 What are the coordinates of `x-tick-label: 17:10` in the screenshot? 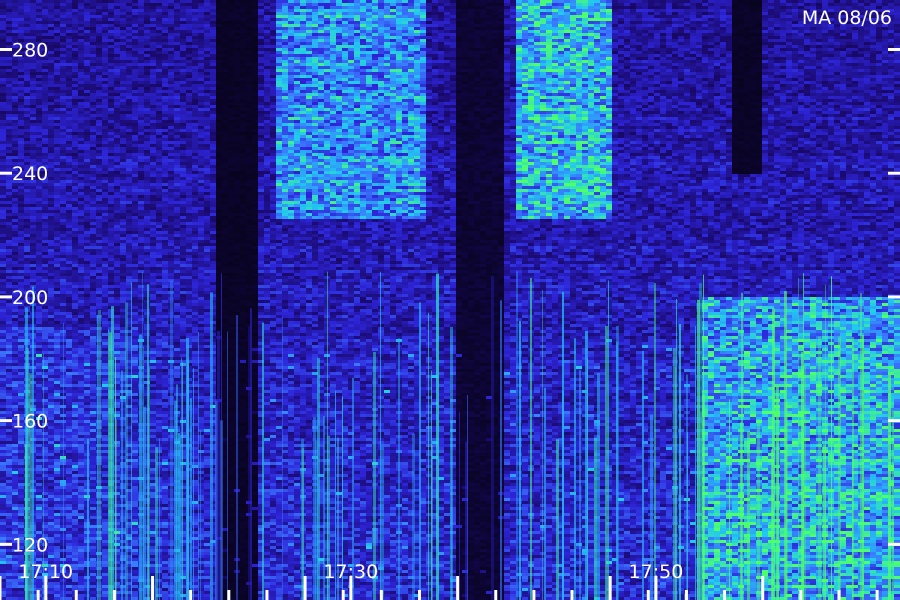 It's located at (45, 572).